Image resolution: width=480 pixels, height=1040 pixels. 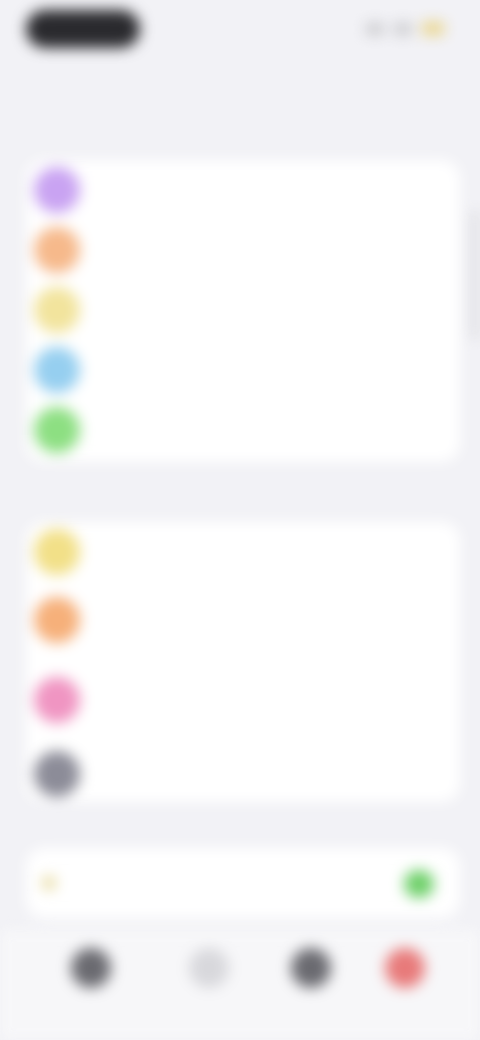 I want to click on status-icons, so click(x=405, y=28).